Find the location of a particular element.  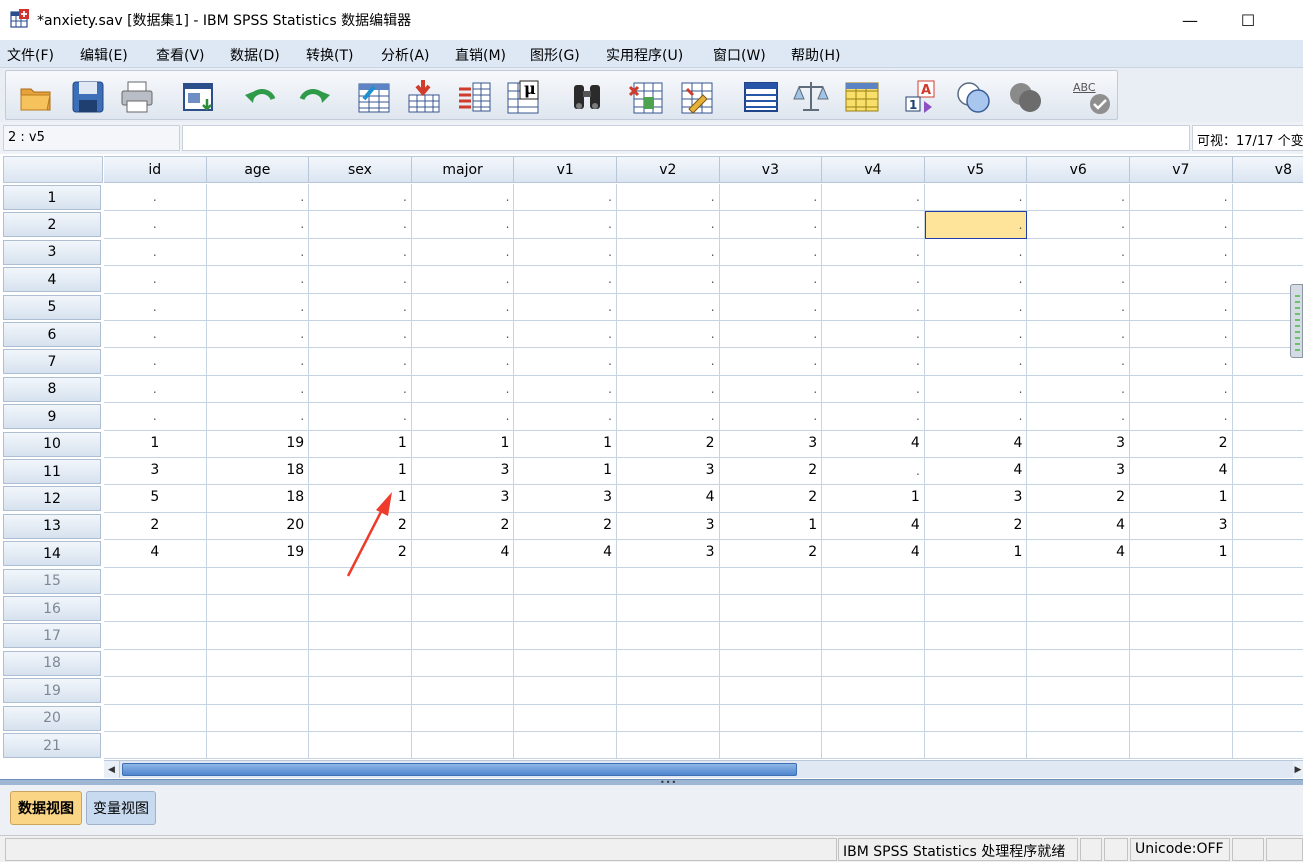

split-file-icon is located at coordinates (761, 97).